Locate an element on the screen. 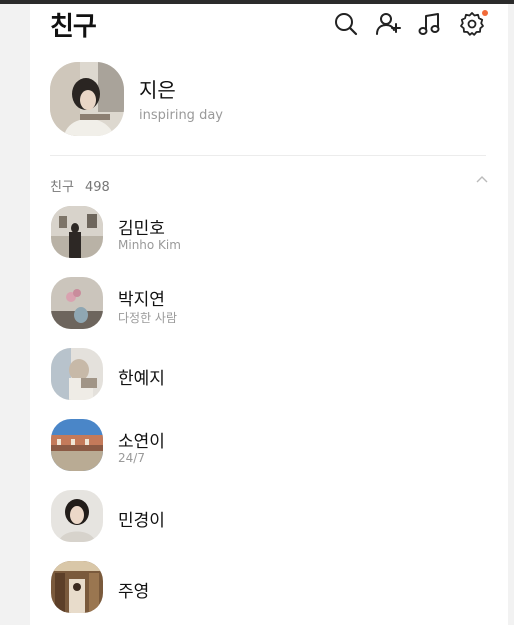 This screenshot has height=625, width=514. friends-section-label: 친구 is located at coordinates (62, 187).